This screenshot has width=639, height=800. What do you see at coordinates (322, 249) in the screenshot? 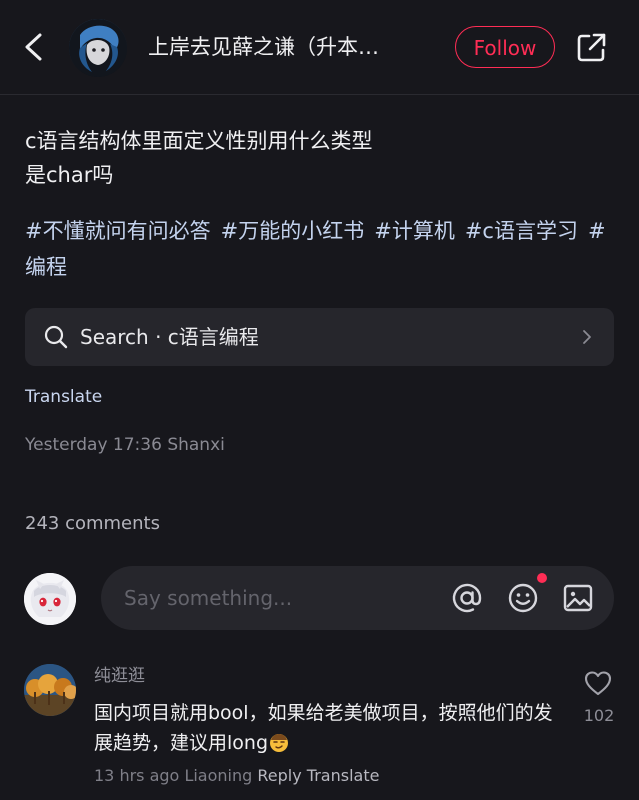
I see `hashtag-list: #不懂就问有问必答 #万能的小红书 #计算机 #c语言学习 #编程` at bounding box center [322, 249].